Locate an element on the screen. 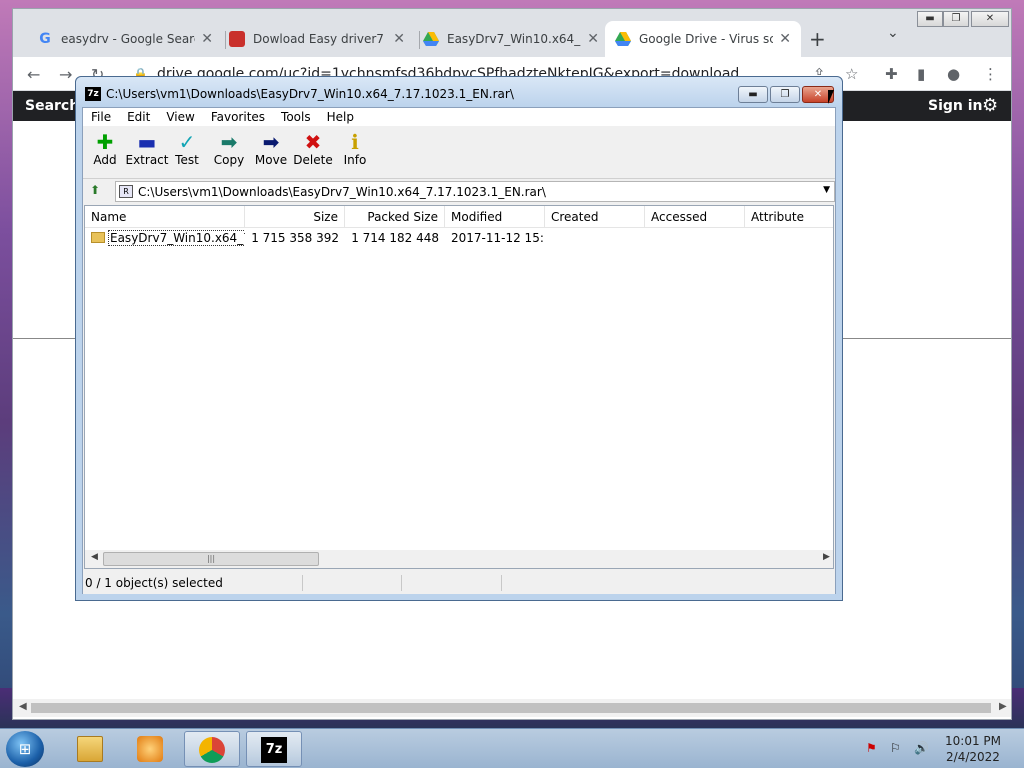 This screenshot has width=1024, height=768. column-modified: Modified is located at coordinates (495, 217).